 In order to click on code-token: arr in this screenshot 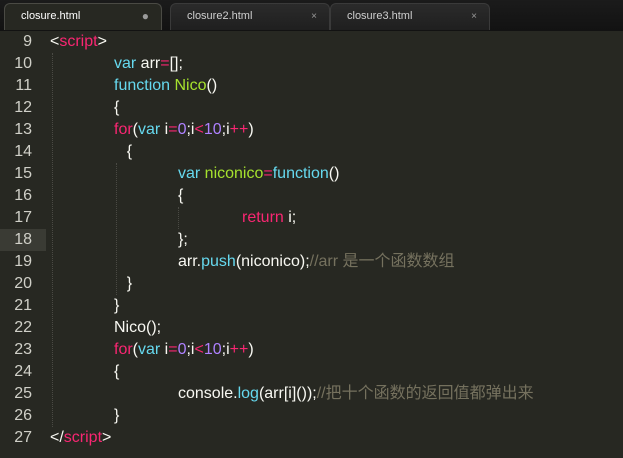, I will do `click(150, 63)`.